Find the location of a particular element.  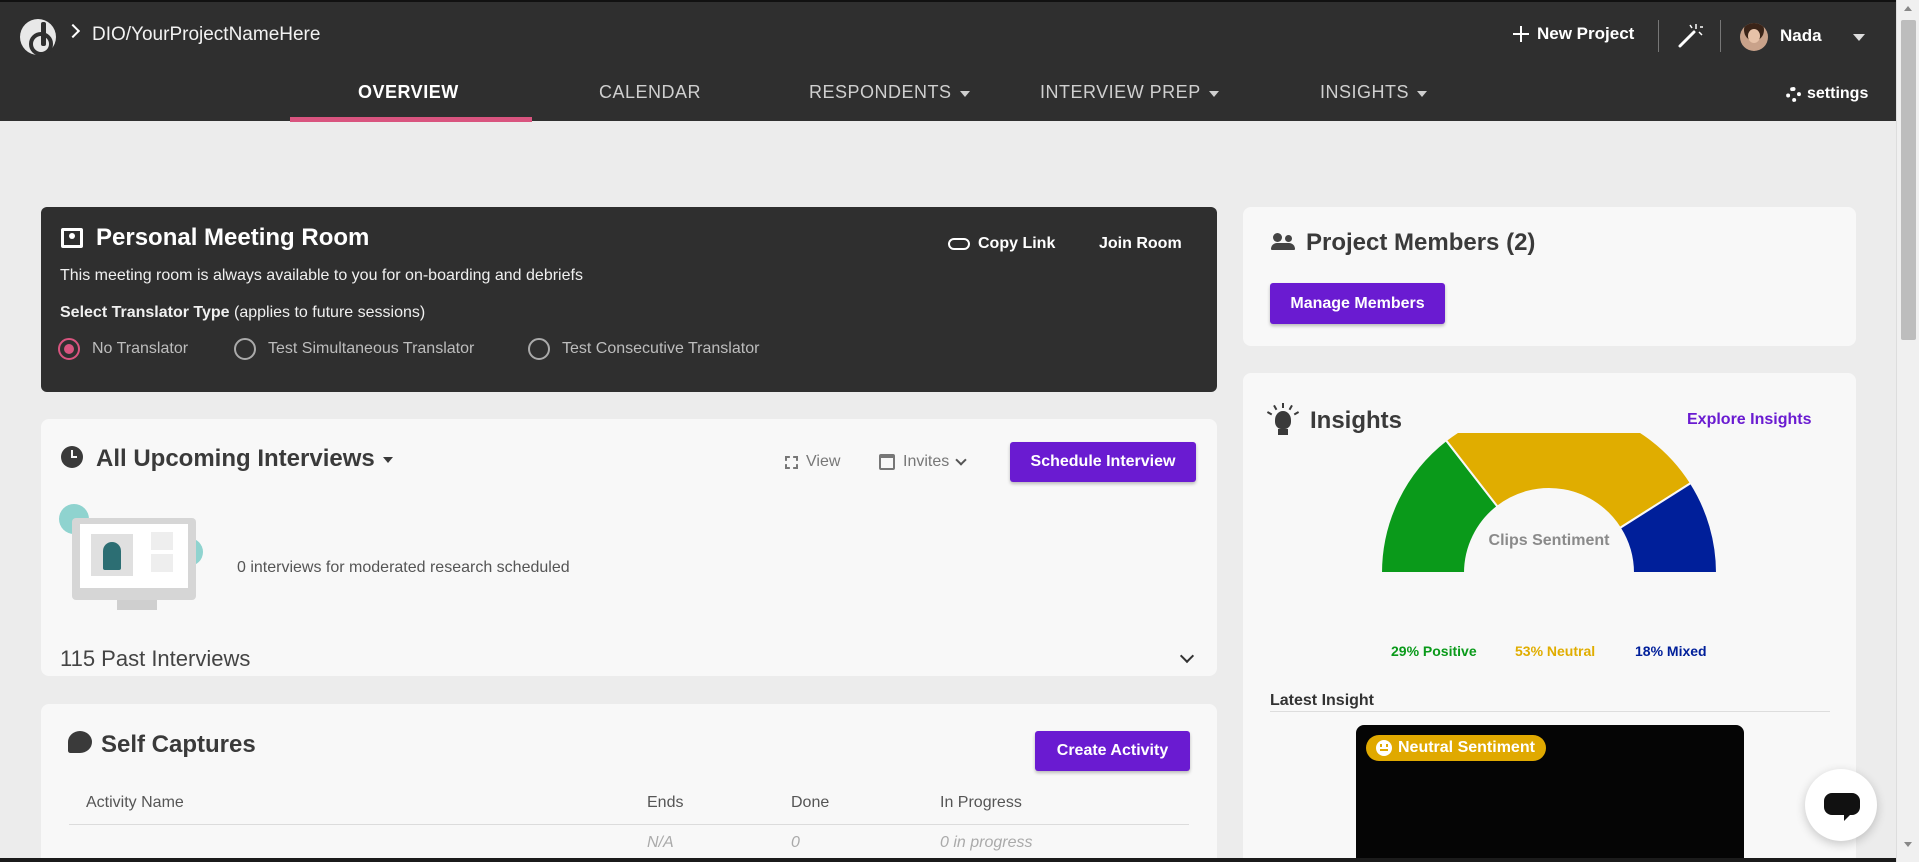

past-interviews-toggle: 115 Past Interviews is located at coordinates (155, 659).